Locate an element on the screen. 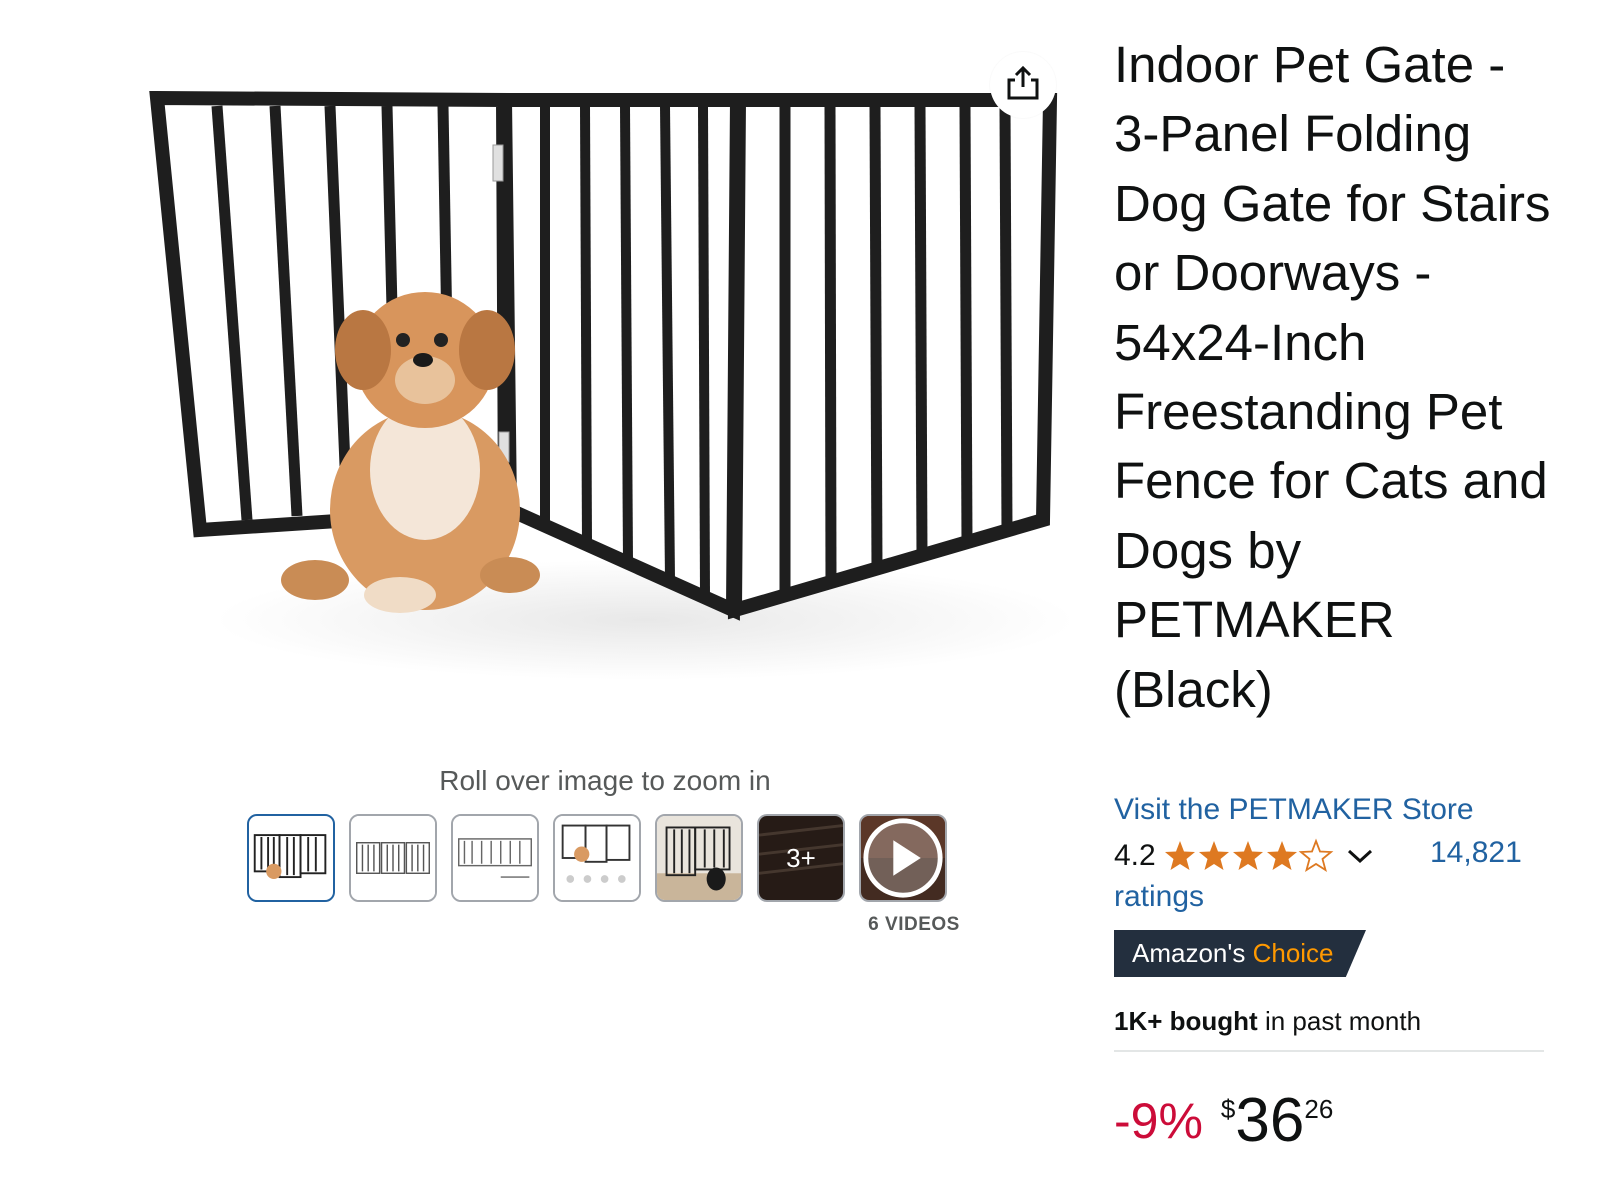  ratings-word-link: ratings is located at coordinates (1159, 897).